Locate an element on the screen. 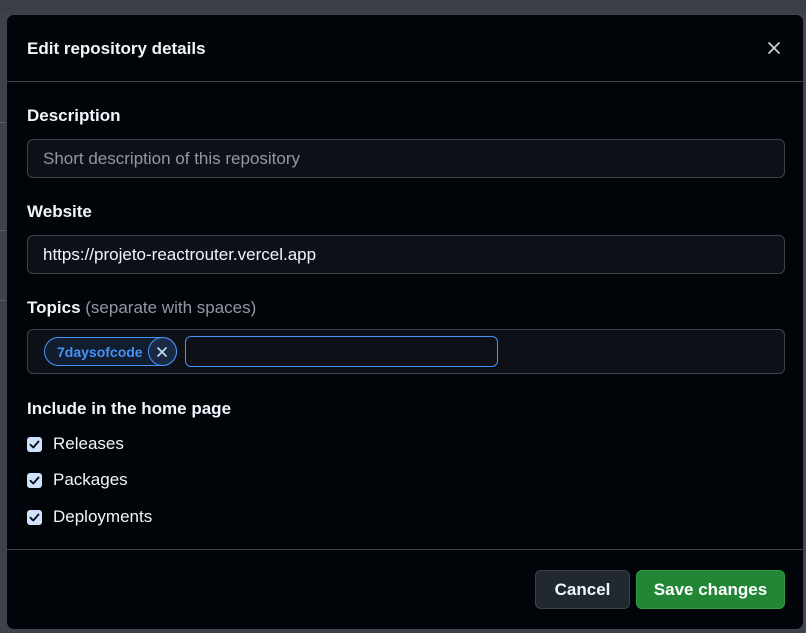  topics-input is located at coordinates (341, 351).